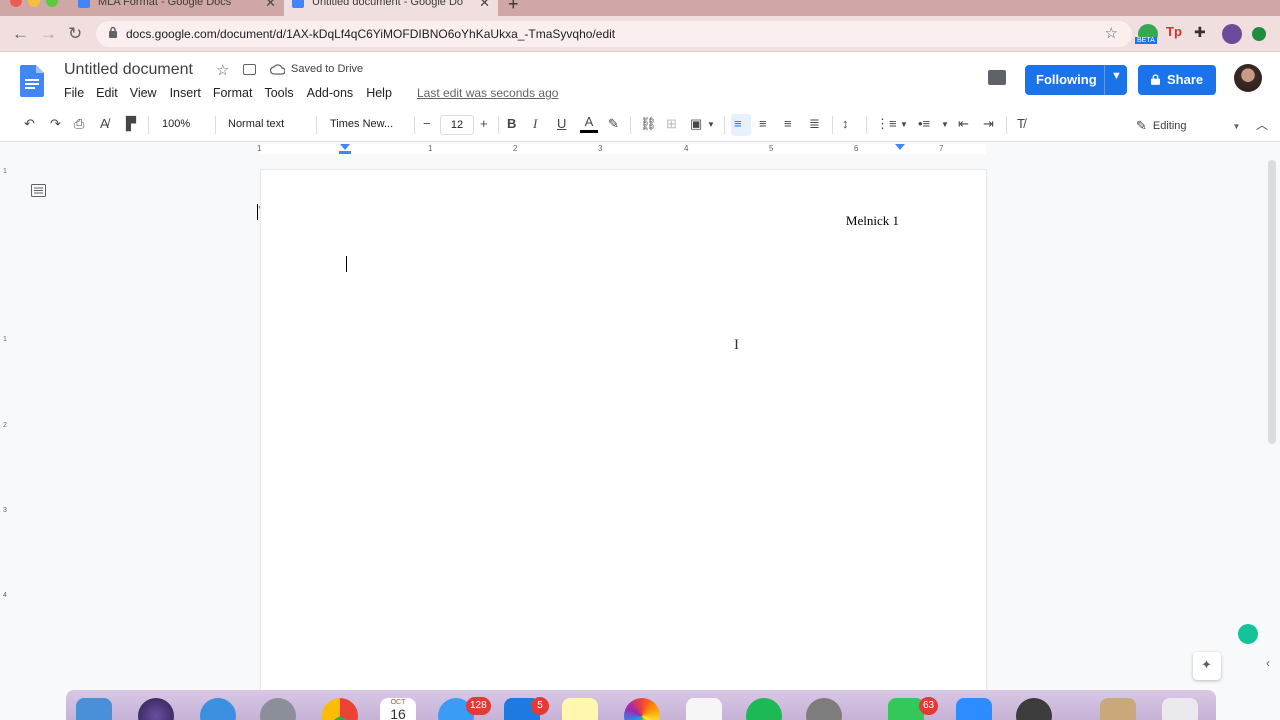  What do you see at coordinates (143, 93) in the screenshot?
I see `menu-view: View` at bounding box center [143, 93].